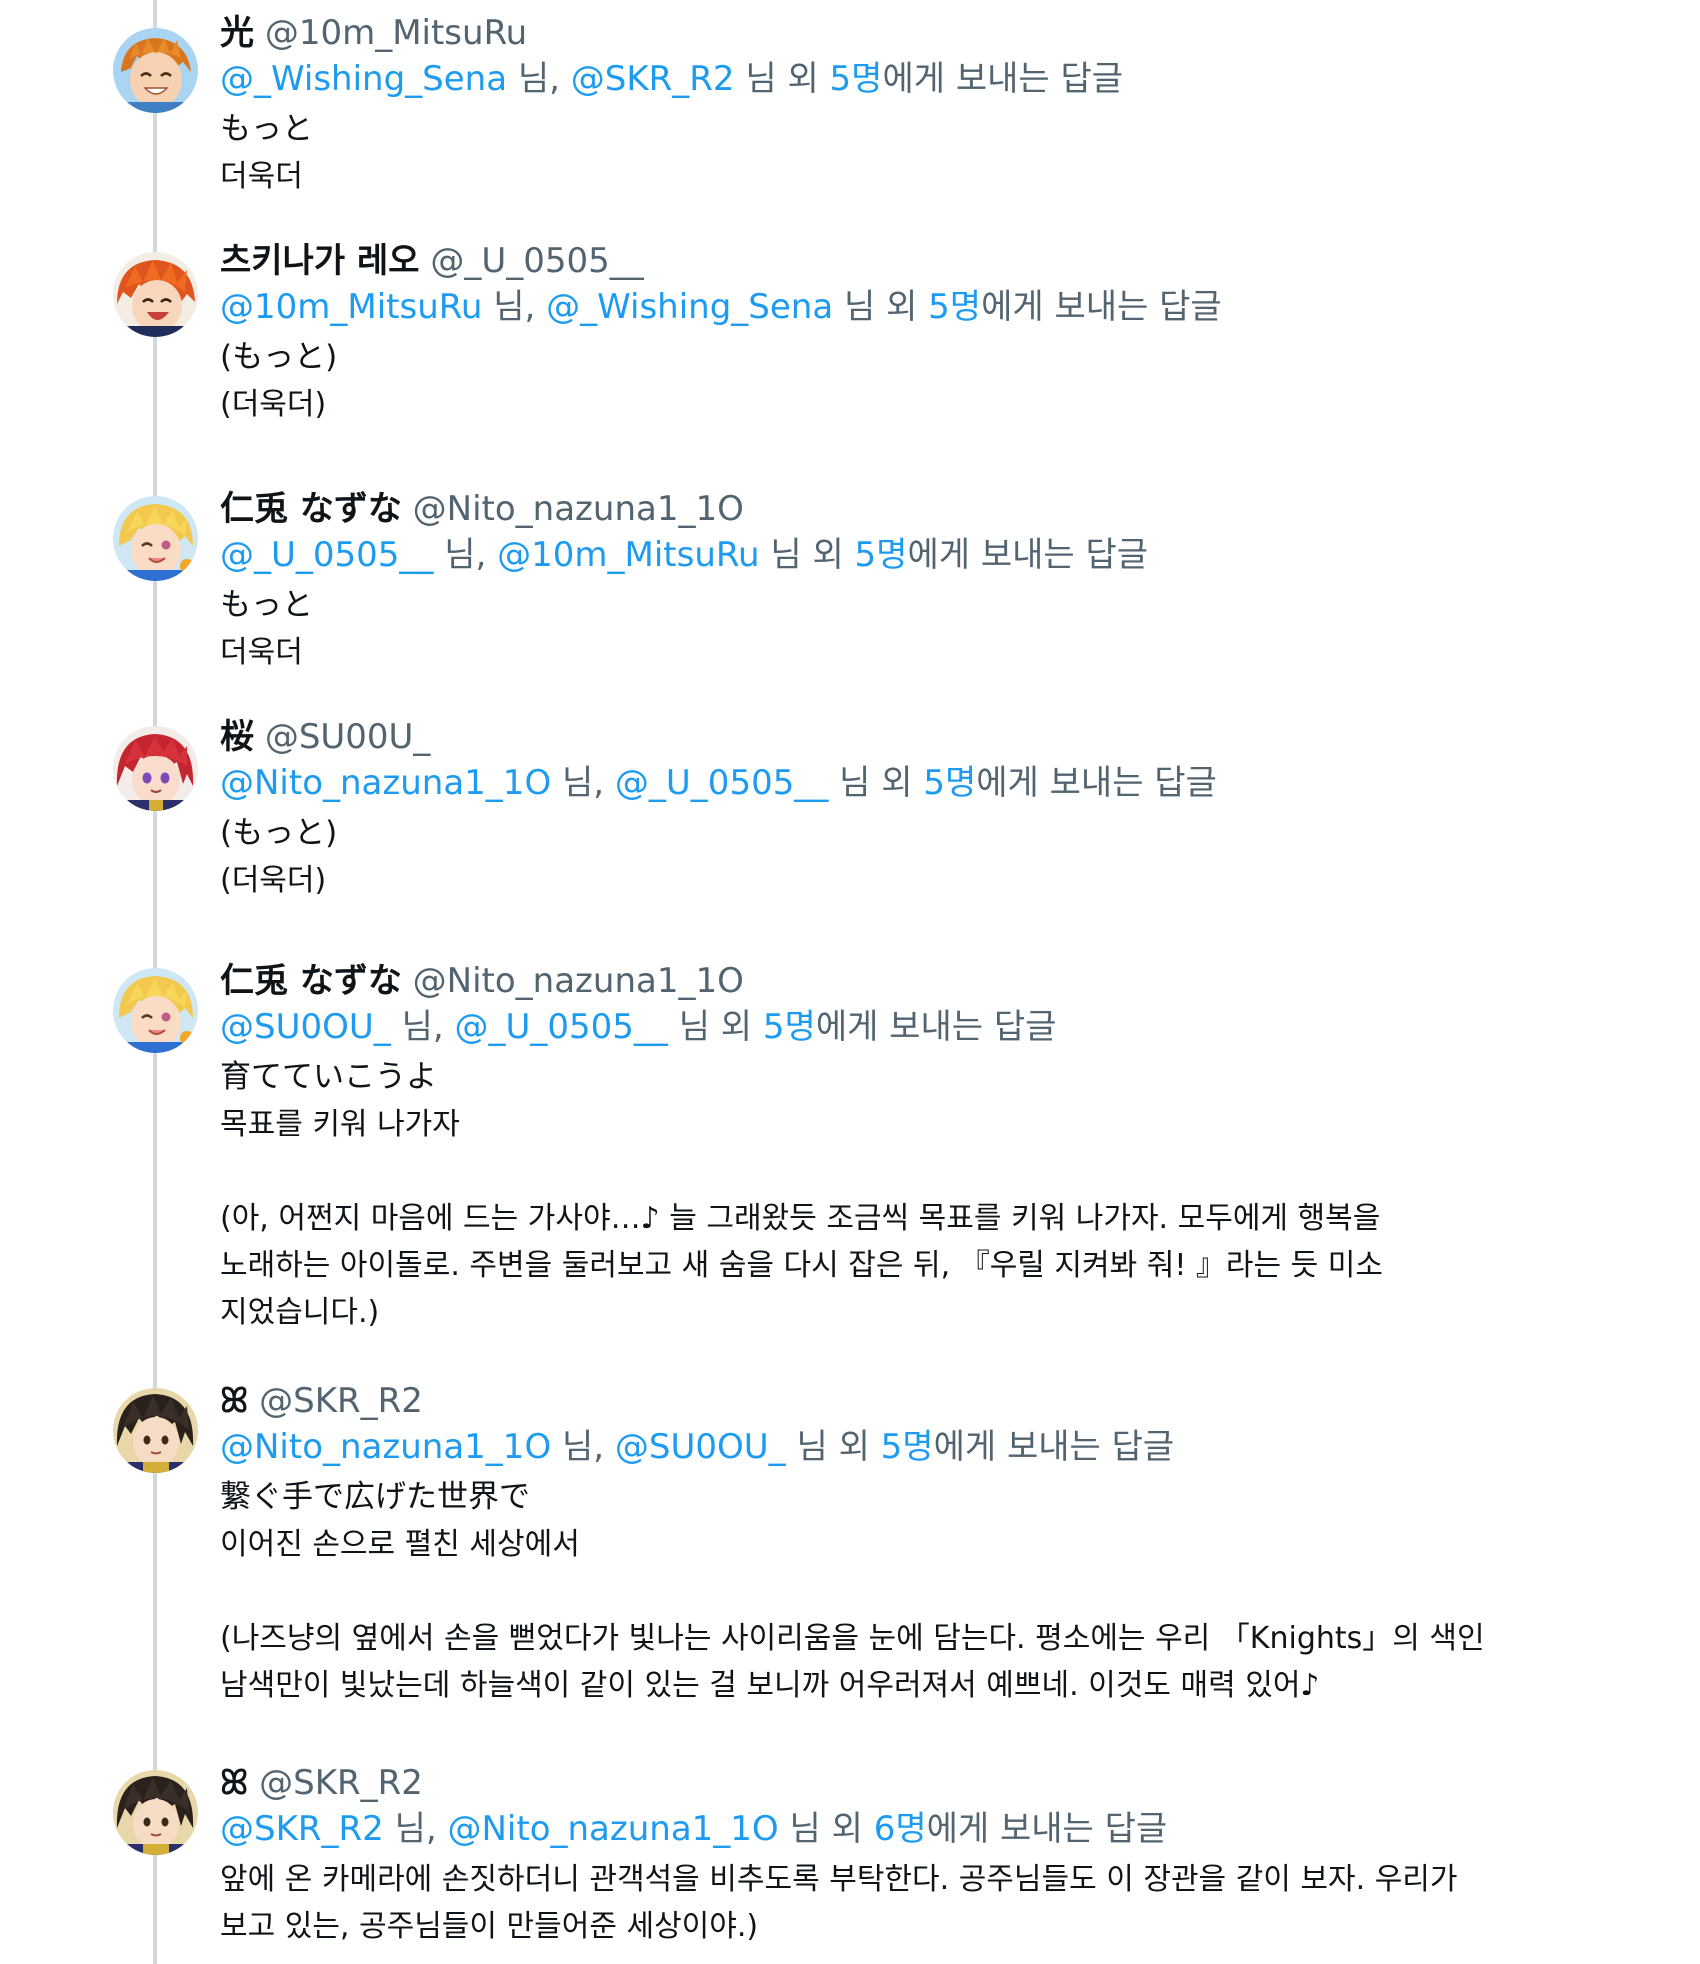 The width and height of the screenshot is (1700, 1964). I want to click on tweet-header: ꕤ @SKR_R2, so click(900, 1783).